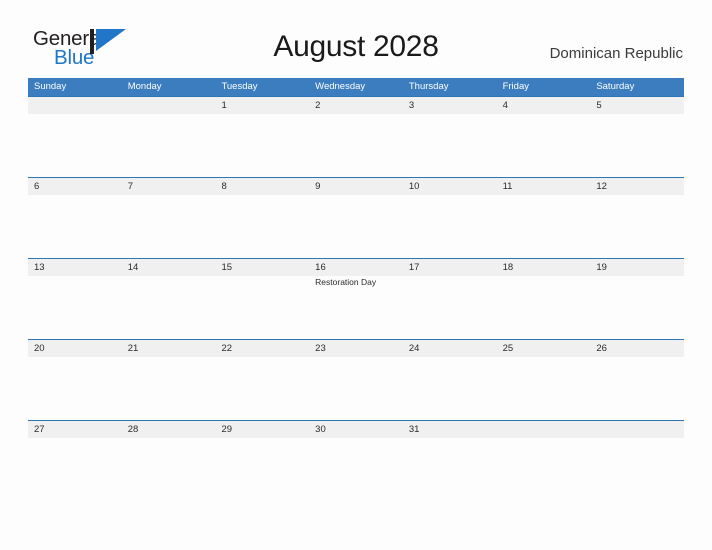 This screenshot has width=712, height=550. What do you see at coordinates (599, 105) in the screenshot?
I see `day-number: 5` at bounding box center [599, 105].